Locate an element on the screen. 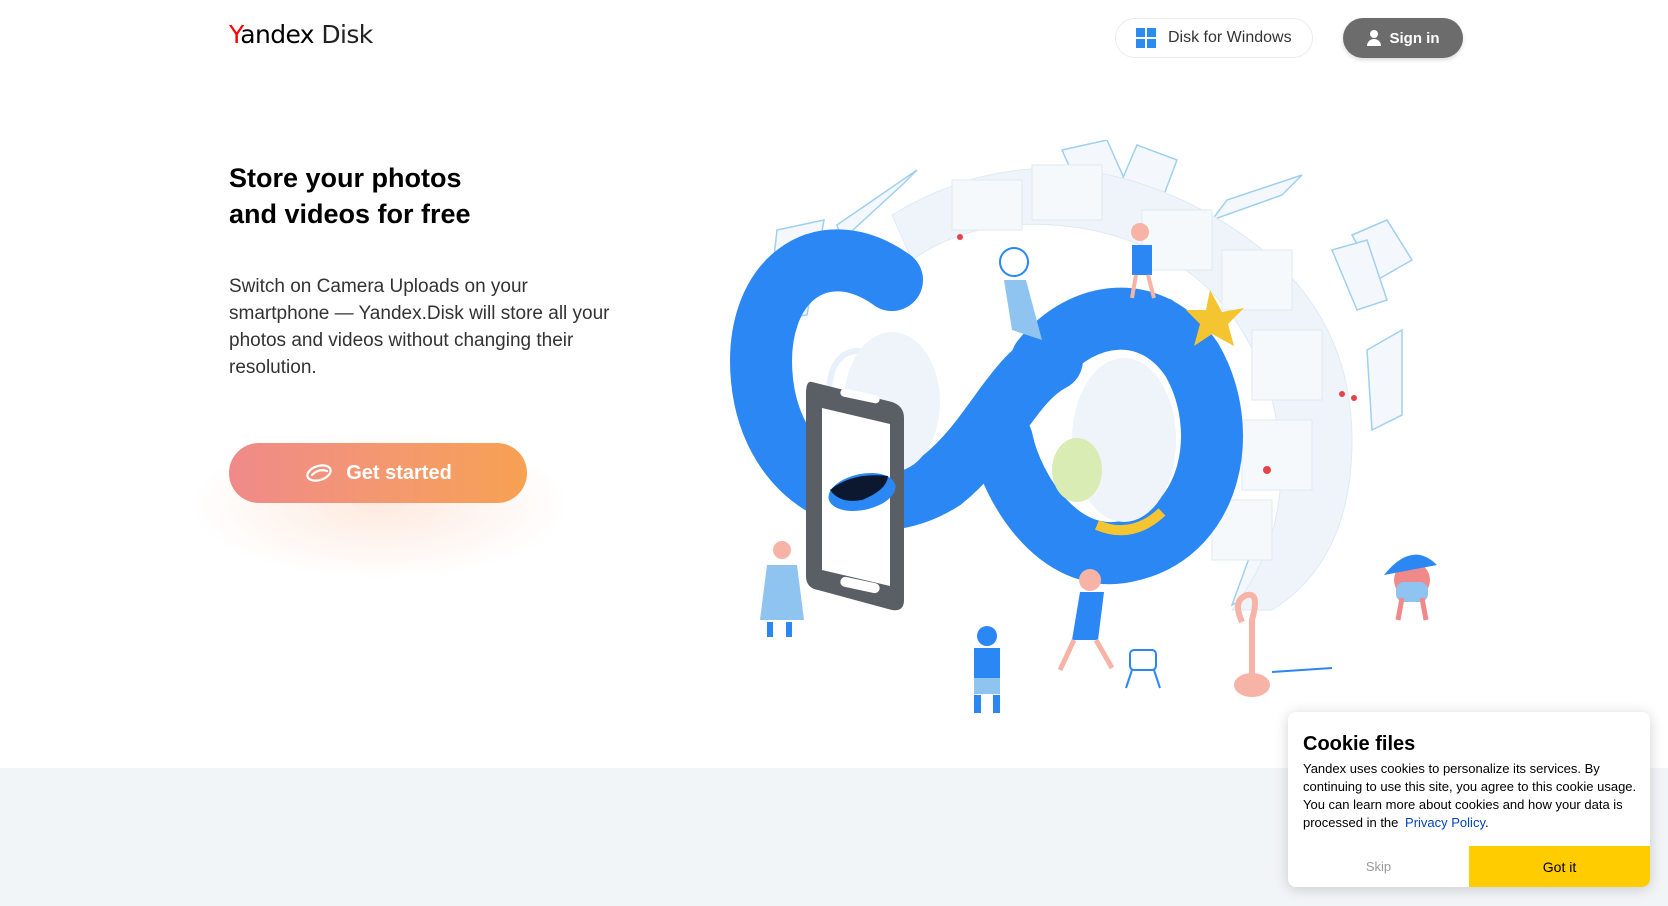  sign-in-label: Sign in is located at coordinates (1414, 38).